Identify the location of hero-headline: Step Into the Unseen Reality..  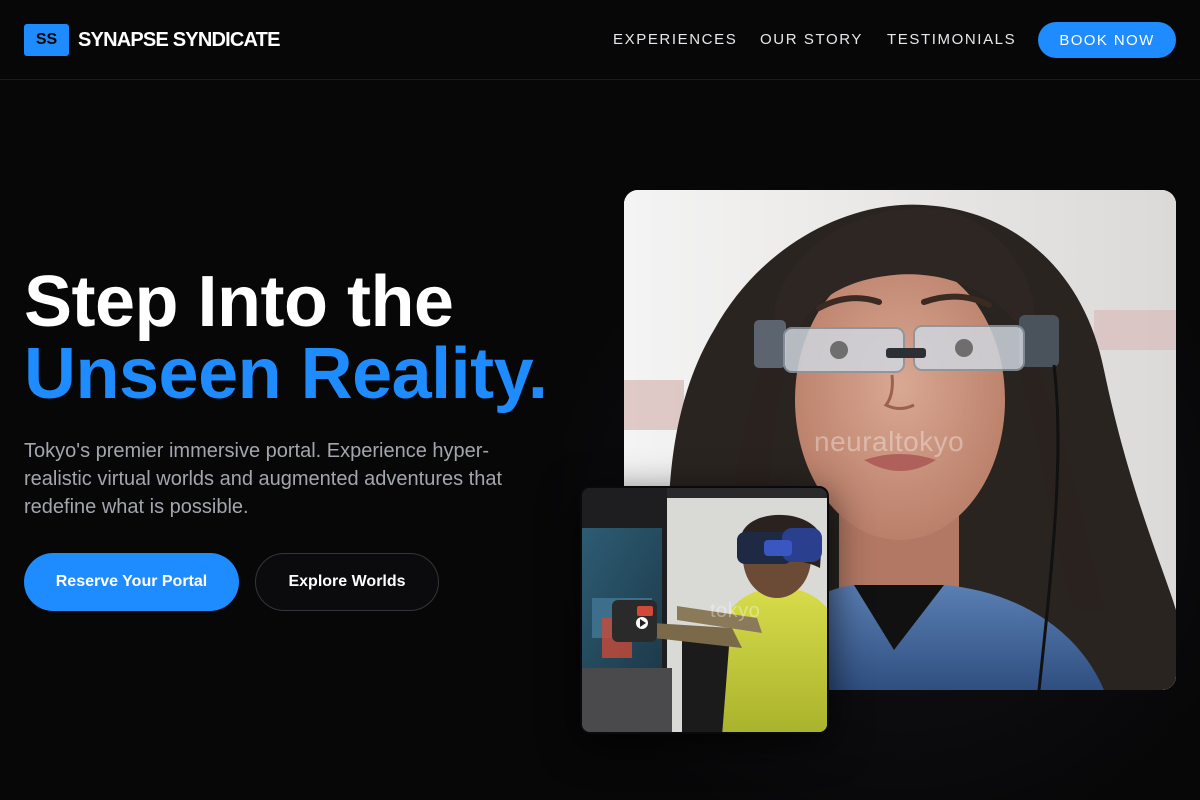
(304, 338).